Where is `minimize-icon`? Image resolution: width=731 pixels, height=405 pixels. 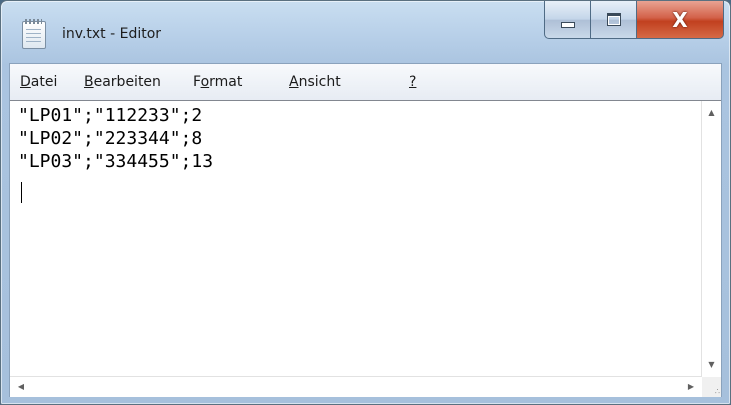 minimize-icon is located at coordinates (567, 24).